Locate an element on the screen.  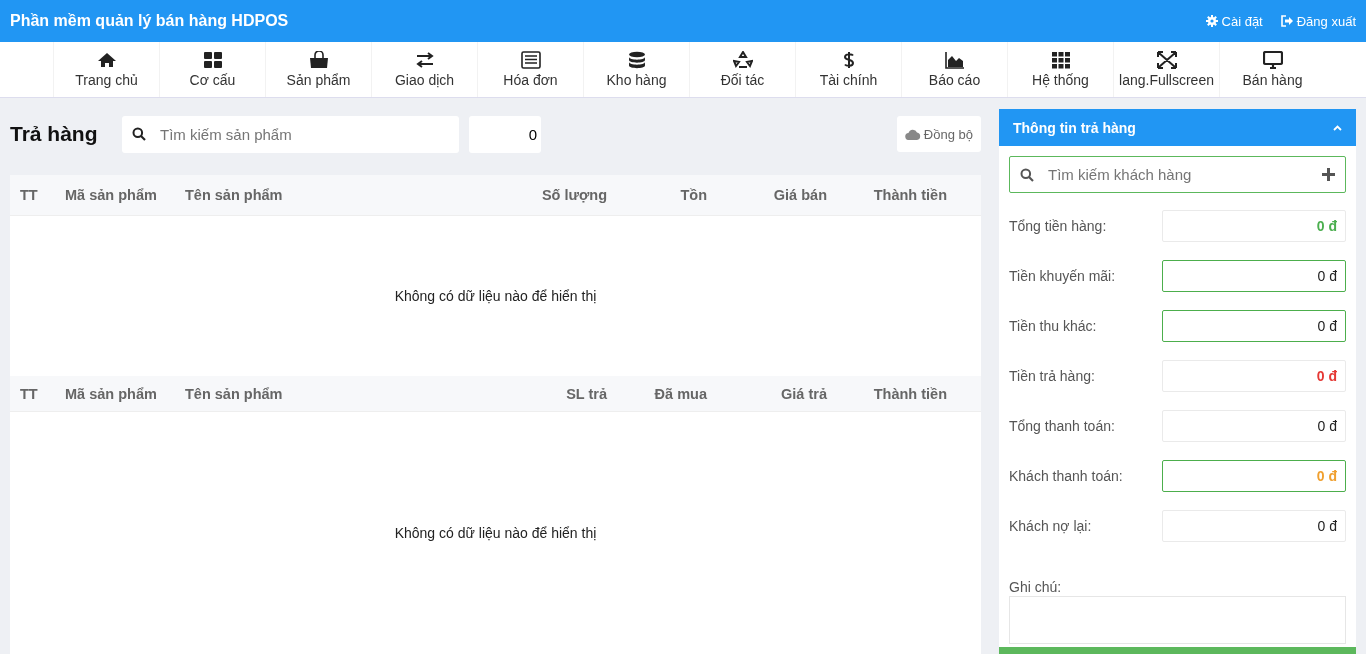
nav-item: Cơ cấu is located at coordinates (212, 69).